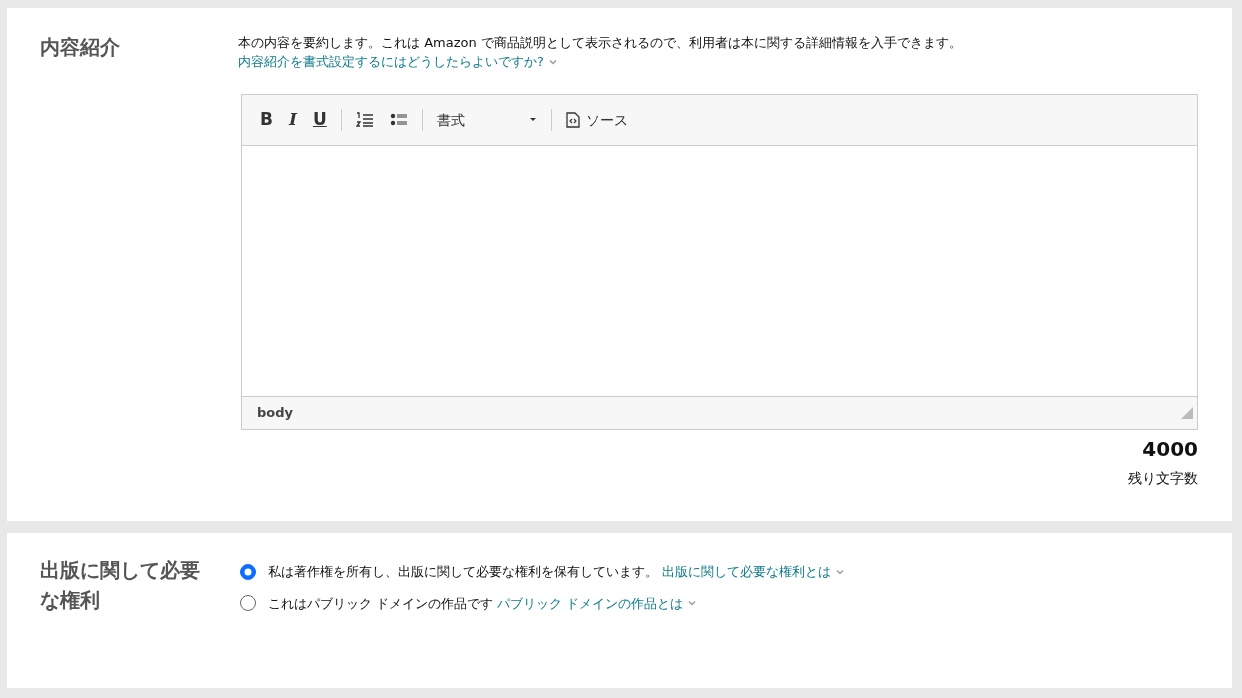 The height and width of the screenshot is (698, 1242). What do you see at coordinates (590, 603) in the screenshot?
I see `help-link: パブリック ドメインの作品とは` at bounding box center [590, 603].